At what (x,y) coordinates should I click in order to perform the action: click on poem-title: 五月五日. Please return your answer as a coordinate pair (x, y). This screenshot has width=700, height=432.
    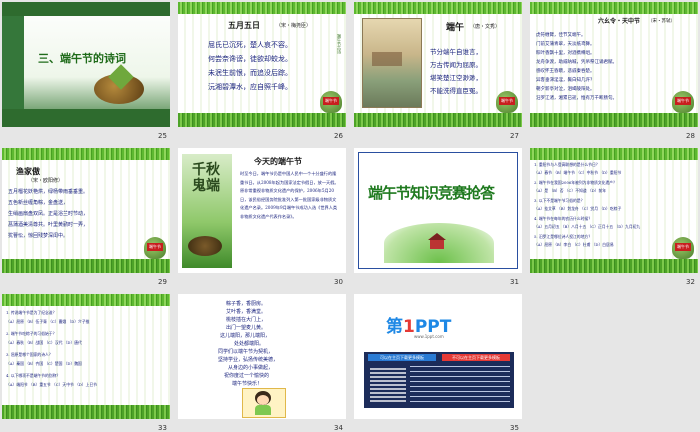
    Looking at the image, I should click on (244, 25).